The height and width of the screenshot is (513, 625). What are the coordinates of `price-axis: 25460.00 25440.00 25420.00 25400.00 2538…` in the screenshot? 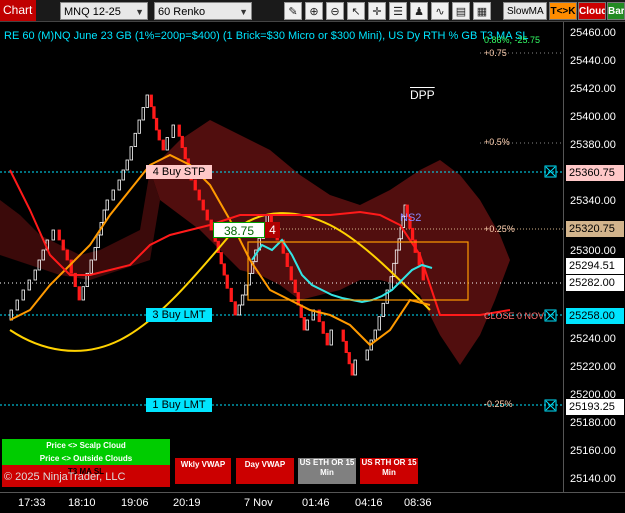 It's located at (594, 257).